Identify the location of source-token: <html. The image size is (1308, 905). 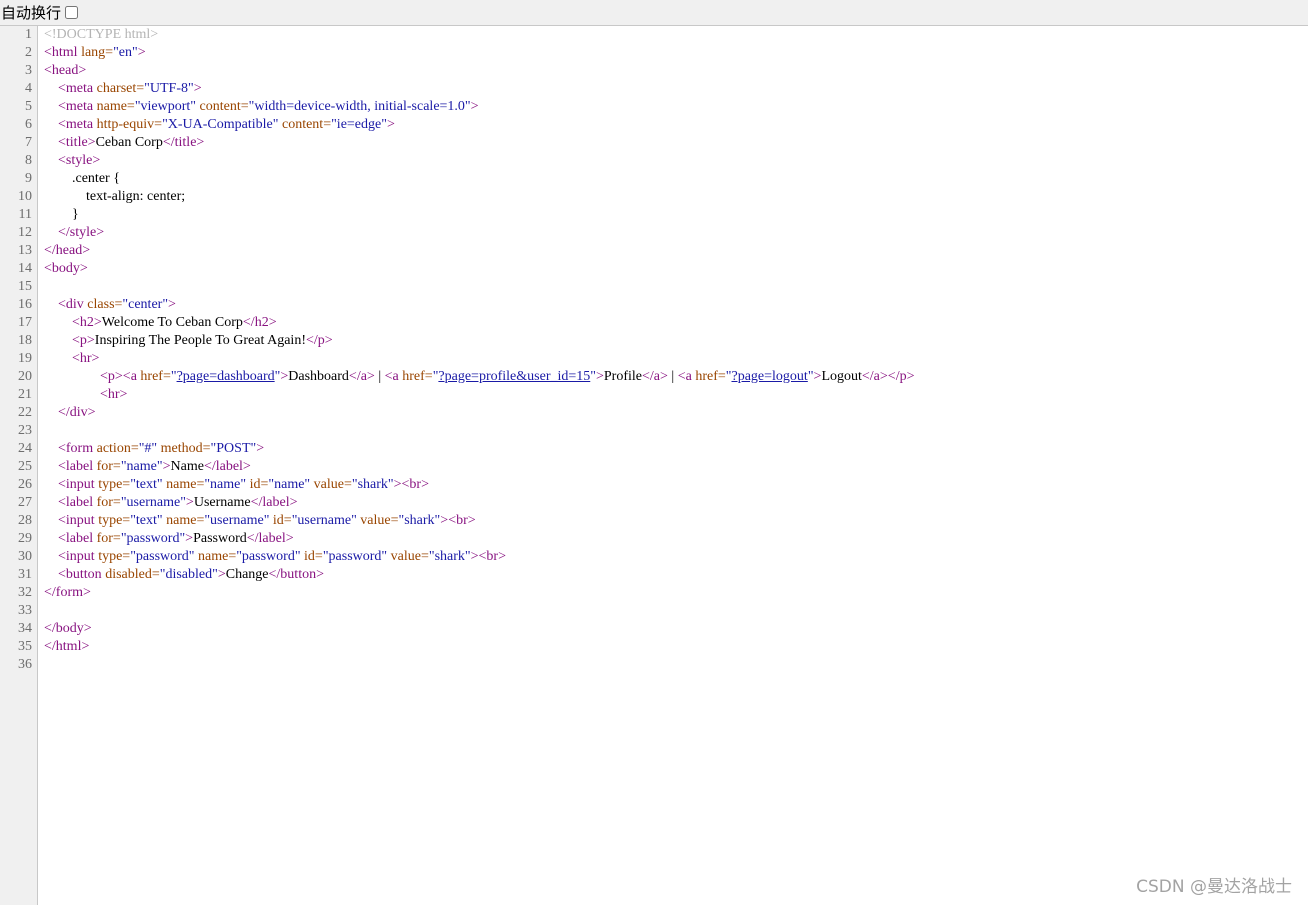
(63, 52).